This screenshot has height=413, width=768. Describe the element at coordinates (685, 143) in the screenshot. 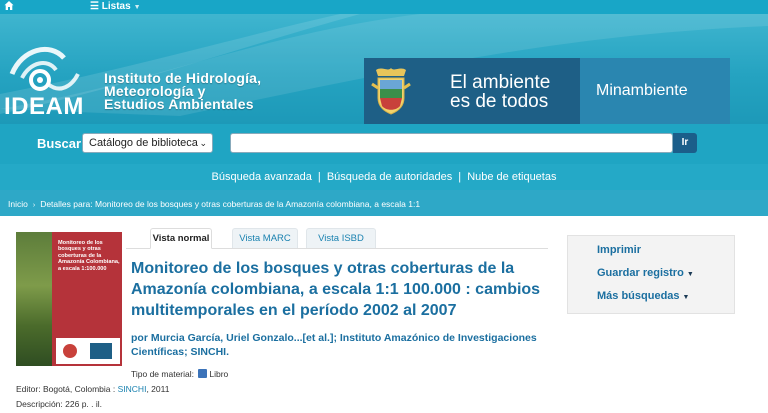

I see `search-submit-button: Ir` at that location.